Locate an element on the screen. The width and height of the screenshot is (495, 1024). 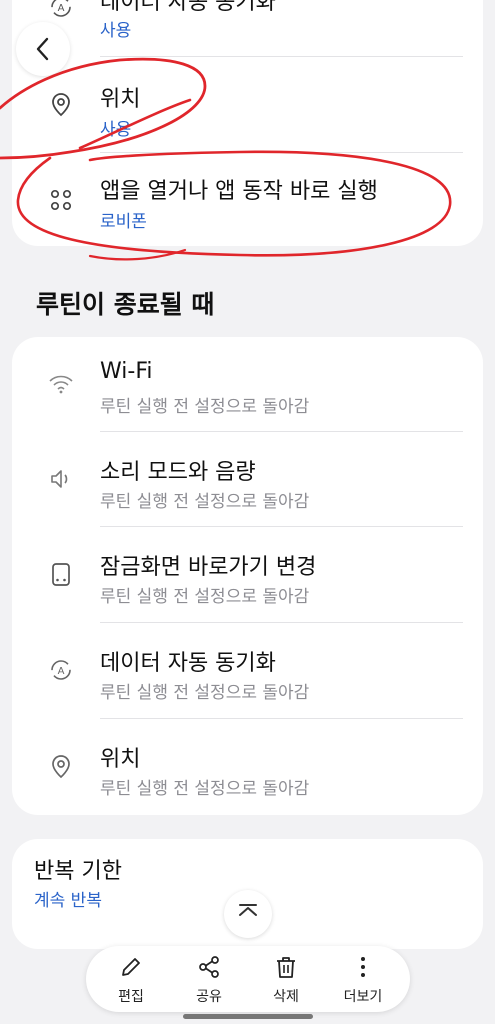
share-icon is located at coordinates (209, 967).